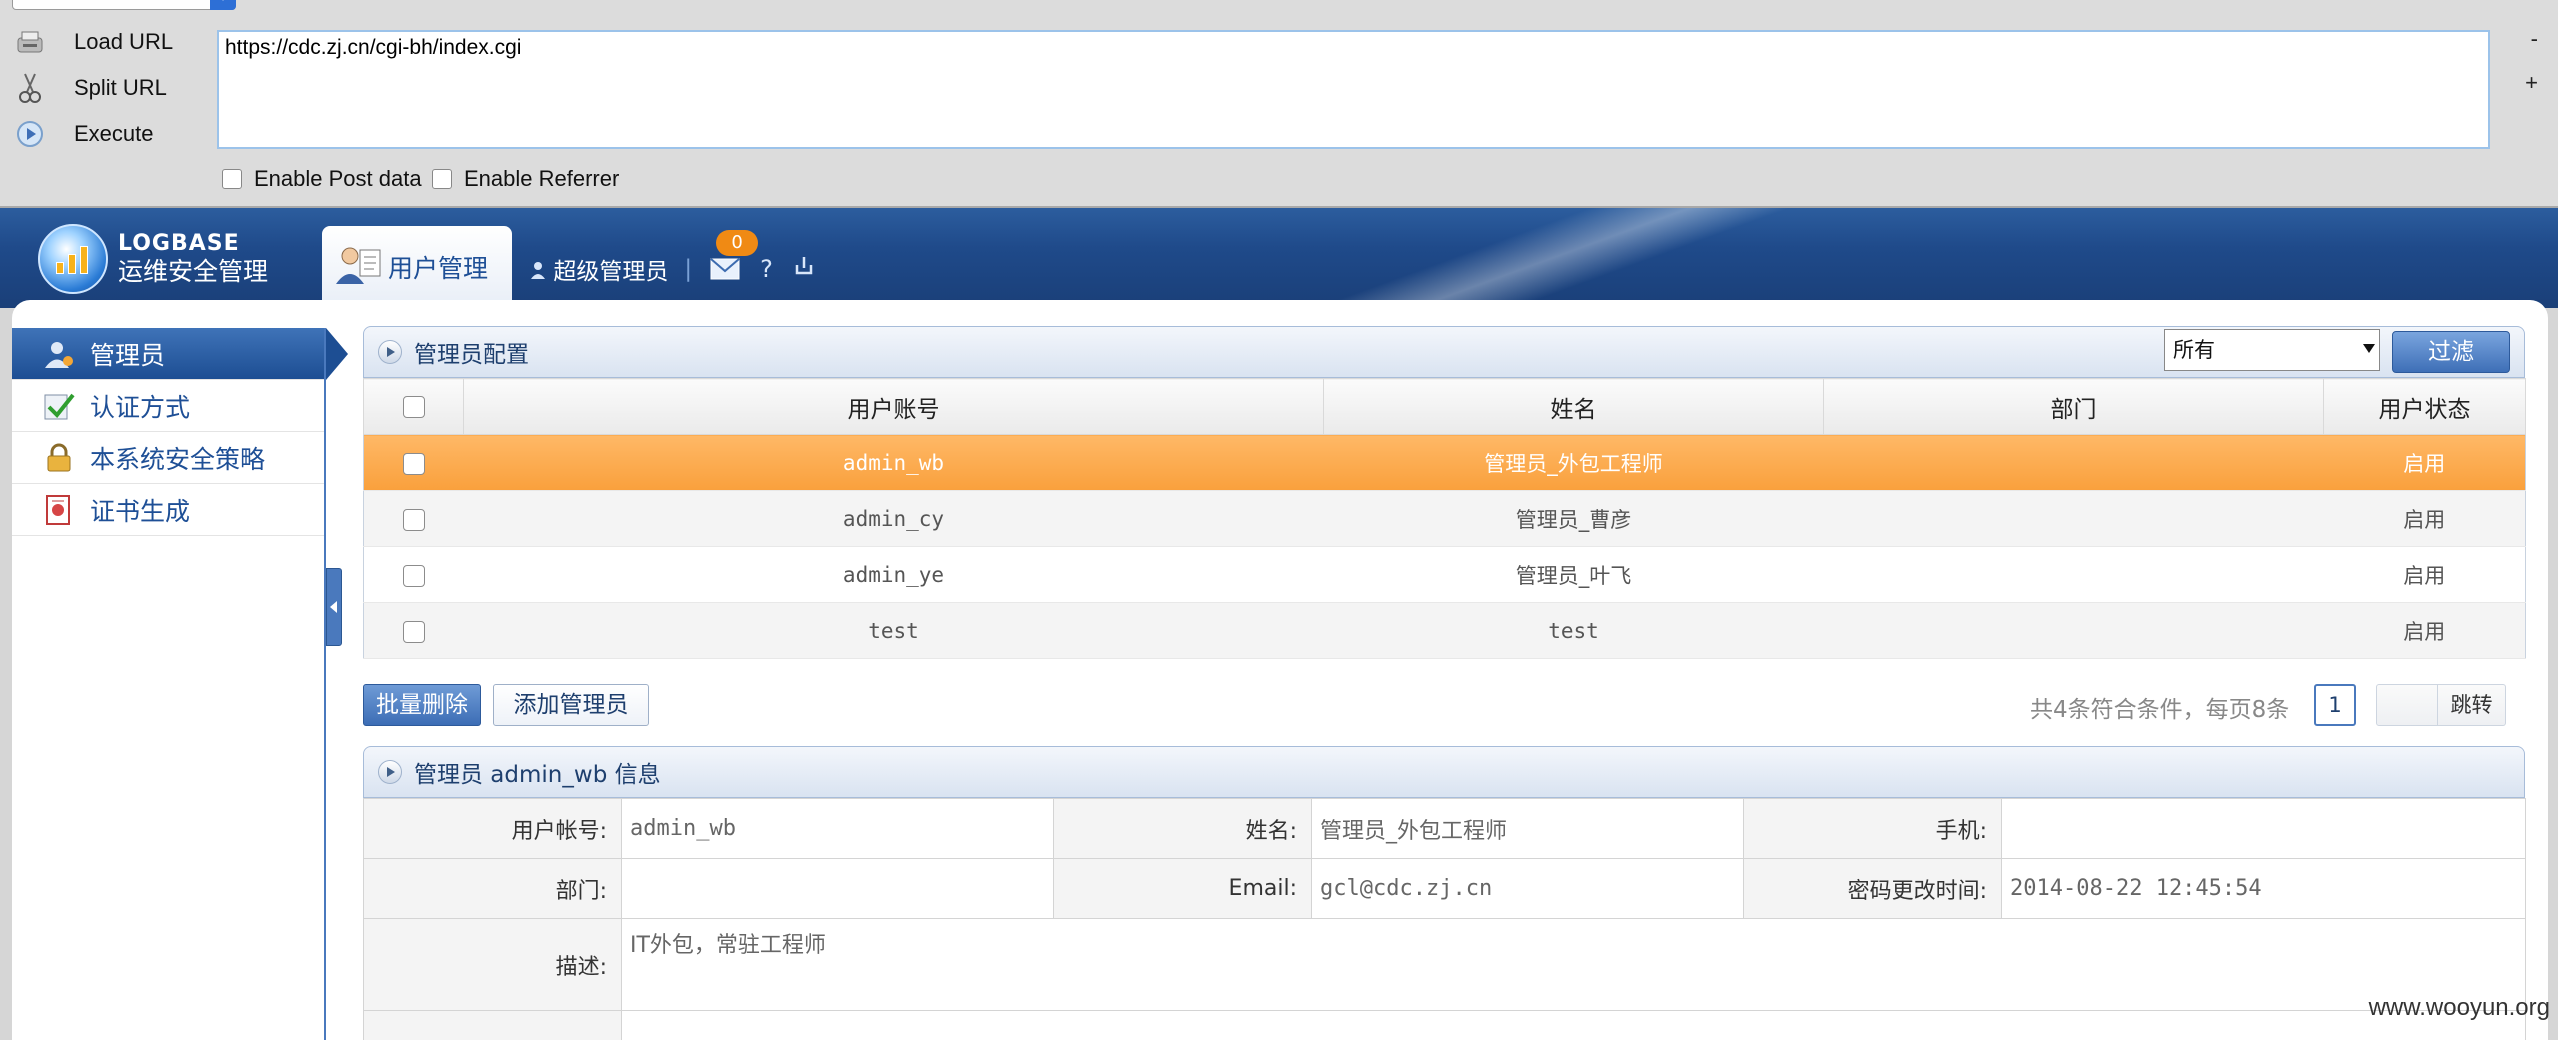  Describe the element at coordinates (169, 406) in the screenshot. I see `sidebar-item-auth: 认证方式` at that location.